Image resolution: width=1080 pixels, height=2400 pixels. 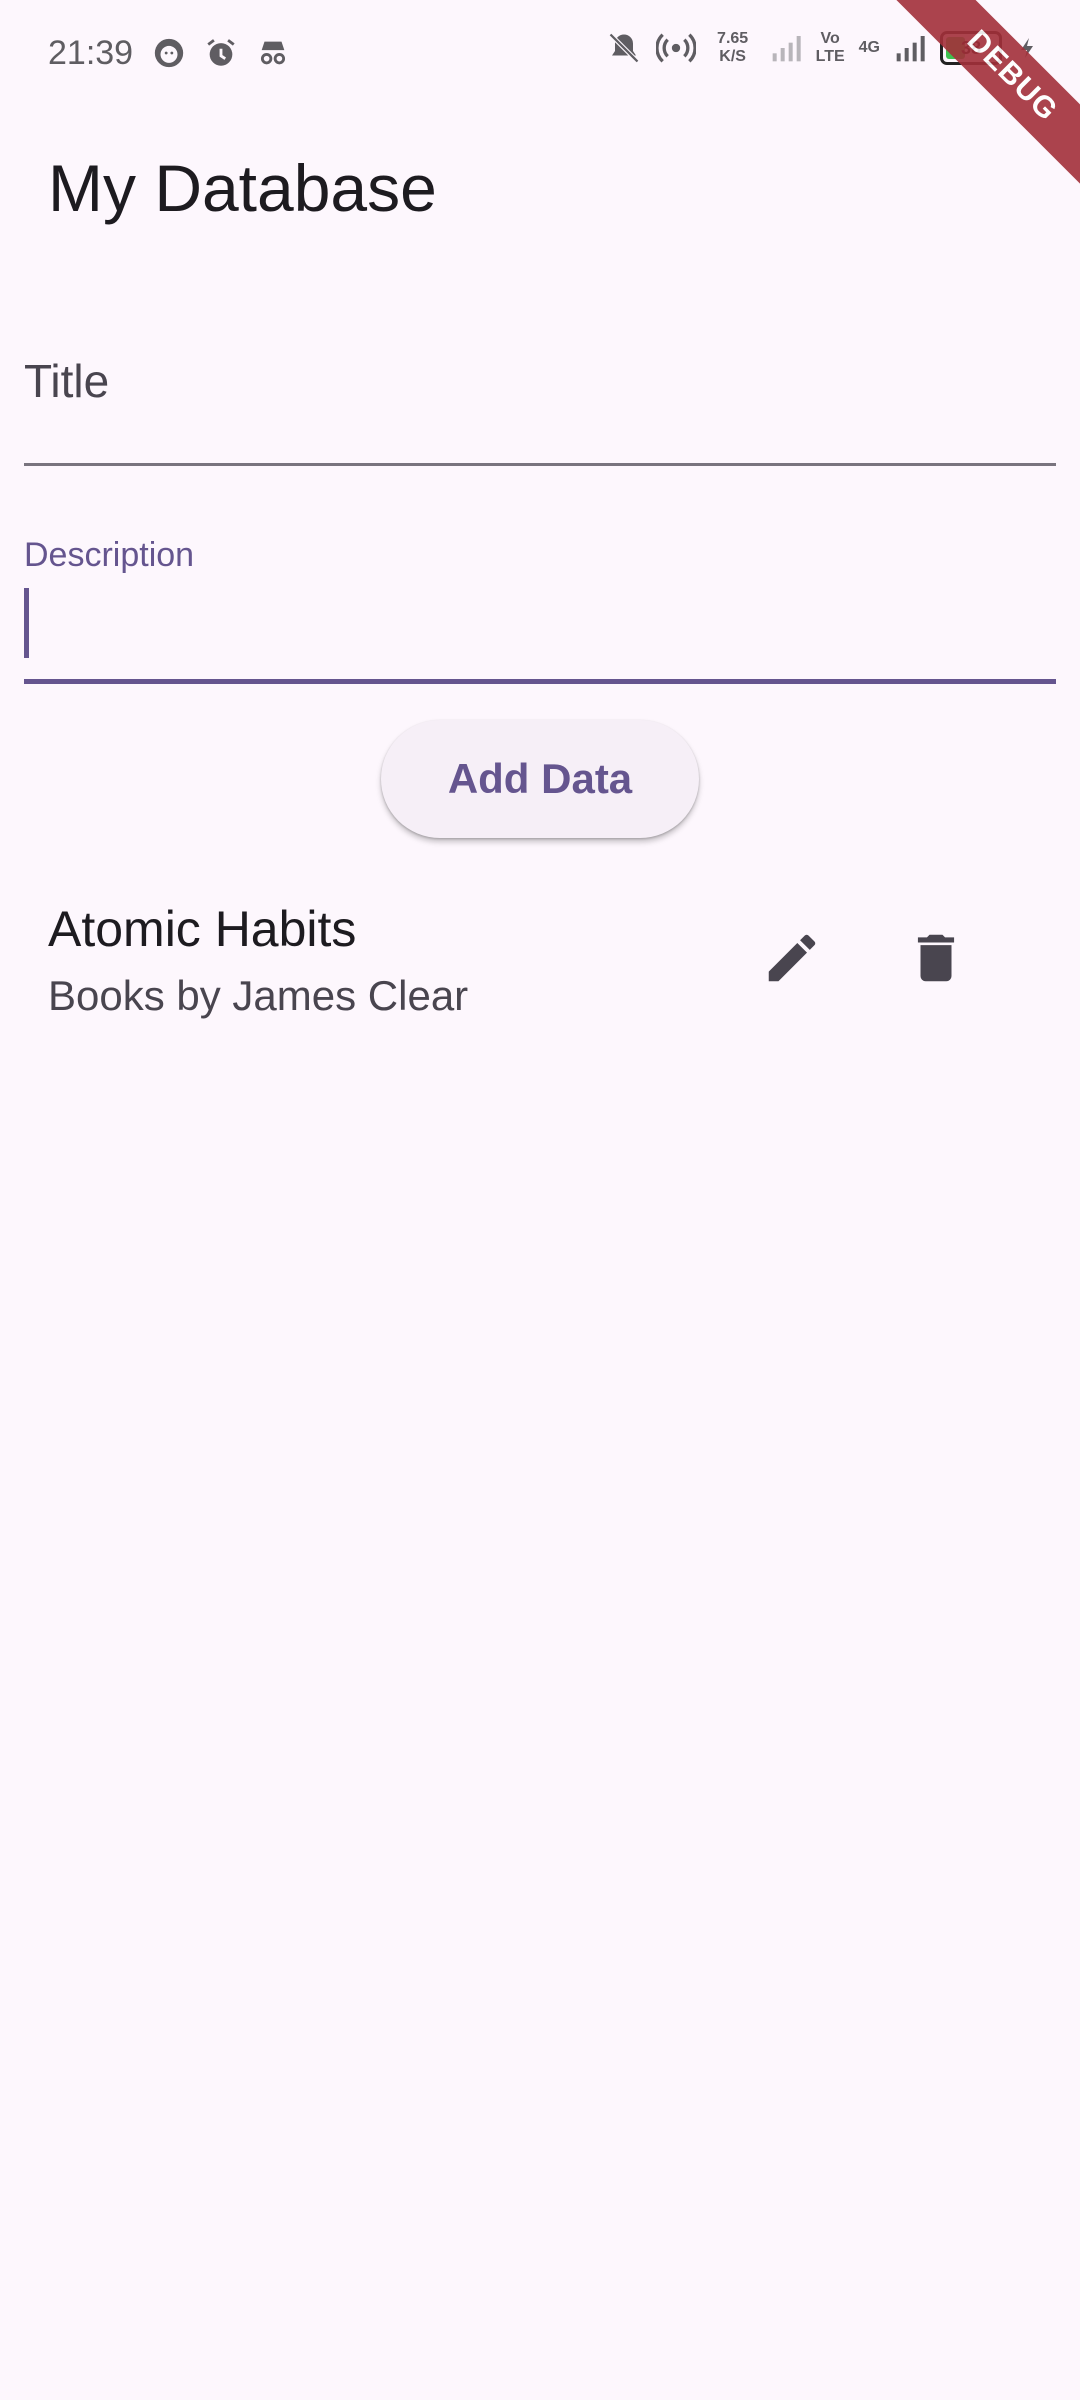 I want to click on volte-top: Vo, so click(x=830, y=38).